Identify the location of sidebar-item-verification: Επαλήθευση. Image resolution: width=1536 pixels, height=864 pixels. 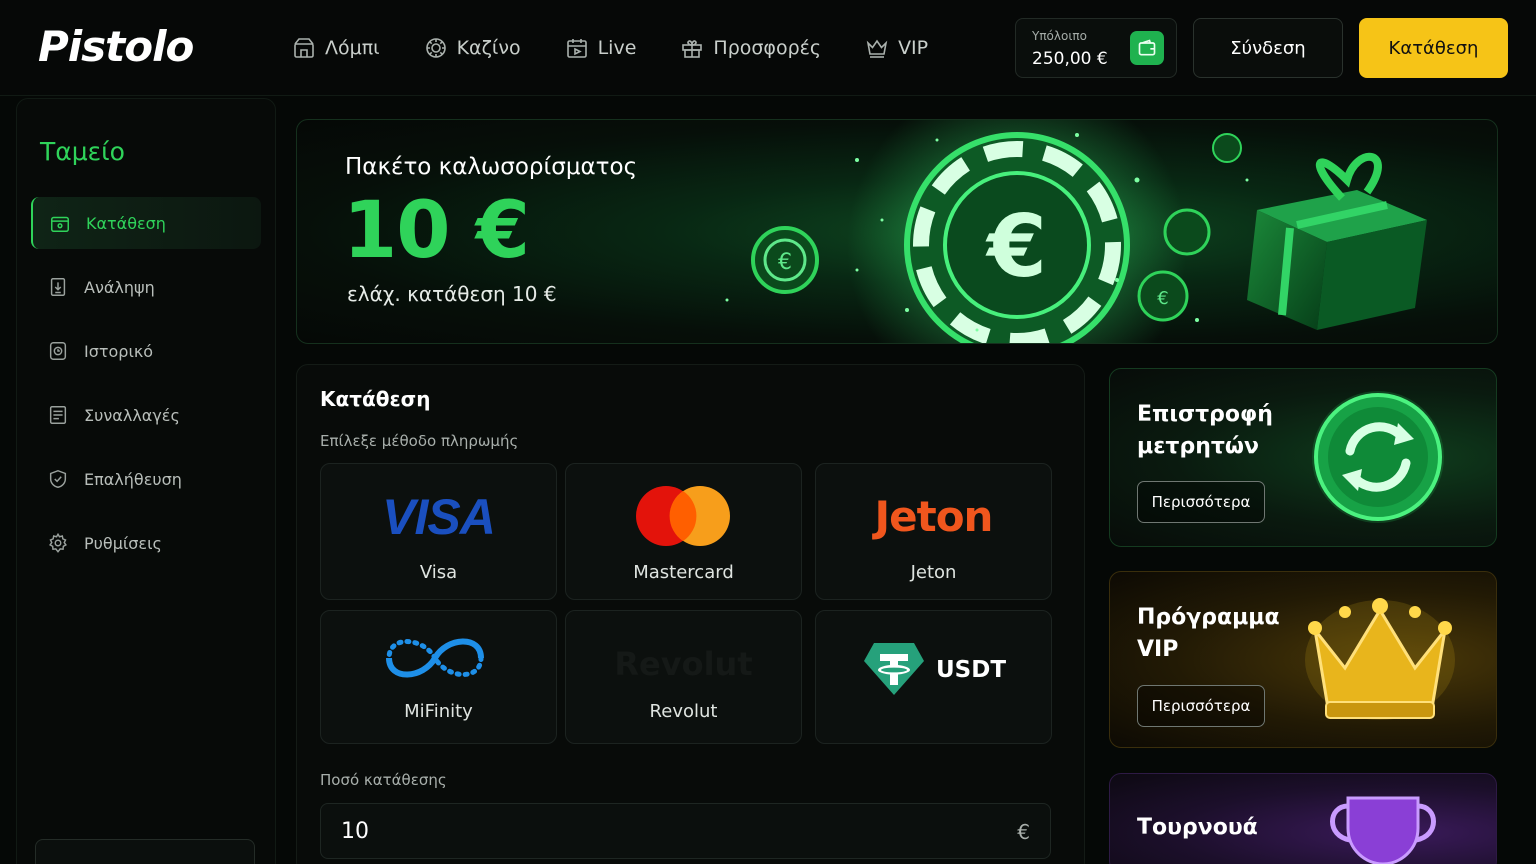
(146, 479).